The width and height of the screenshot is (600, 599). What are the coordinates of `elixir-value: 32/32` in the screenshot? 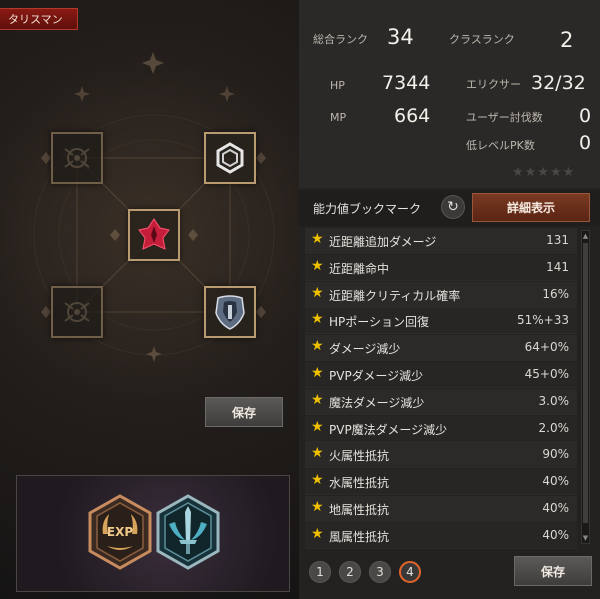 It's located at (558, 83).